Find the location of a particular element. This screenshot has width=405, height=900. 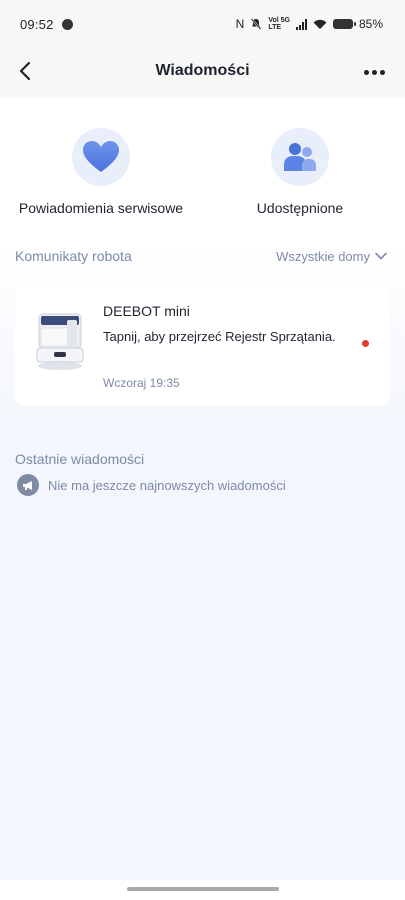

page-title: Wiadomości is located at coordinates (202, 70).